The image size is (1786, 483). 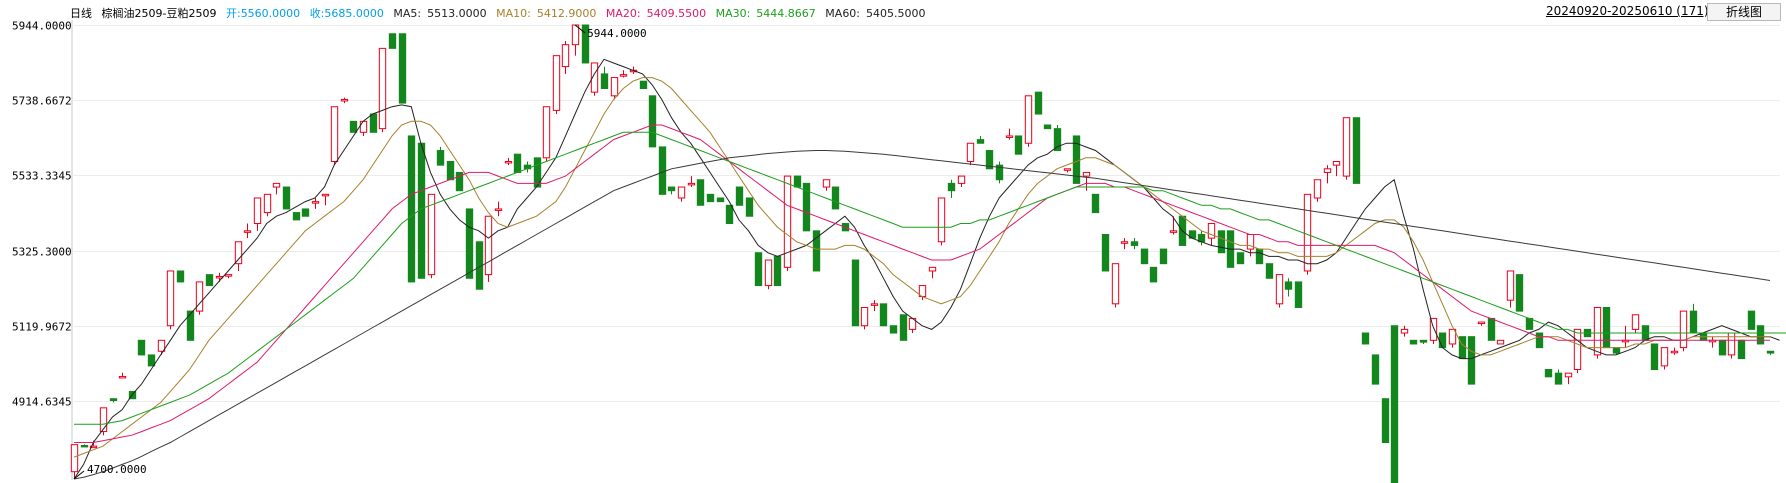 What do you see at coordinates (42, 402) in the screenshot?
I see `y-tick-label: 4914.6345` at bounding box center [42, 402].